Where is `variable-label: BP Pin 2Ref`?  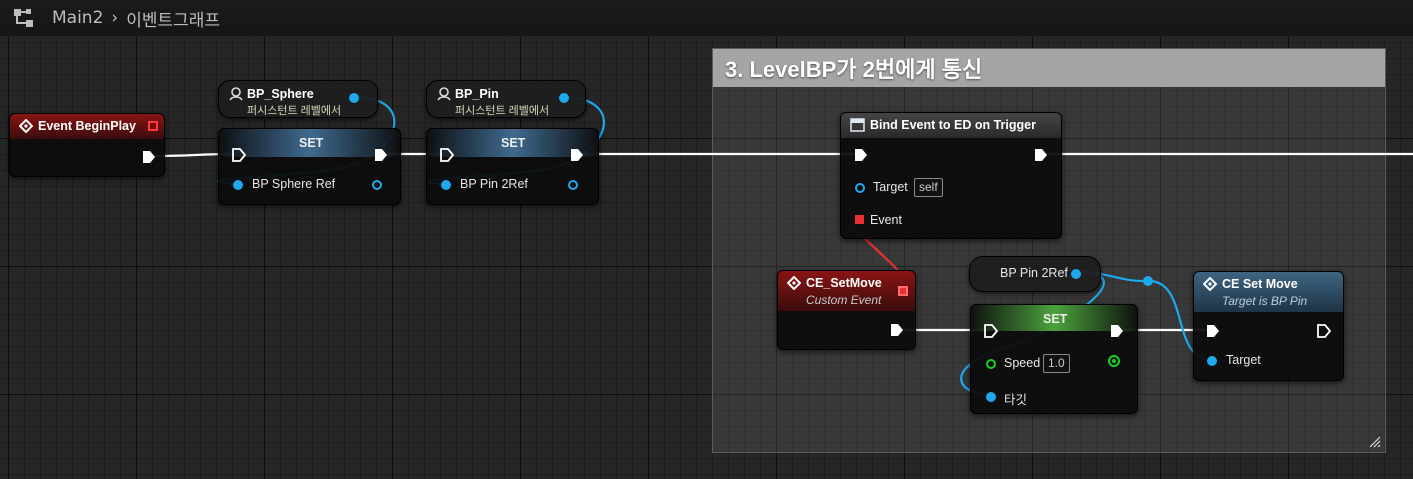 variable-label: BP Pin 2Ref is located at coordinates (1034, 273).